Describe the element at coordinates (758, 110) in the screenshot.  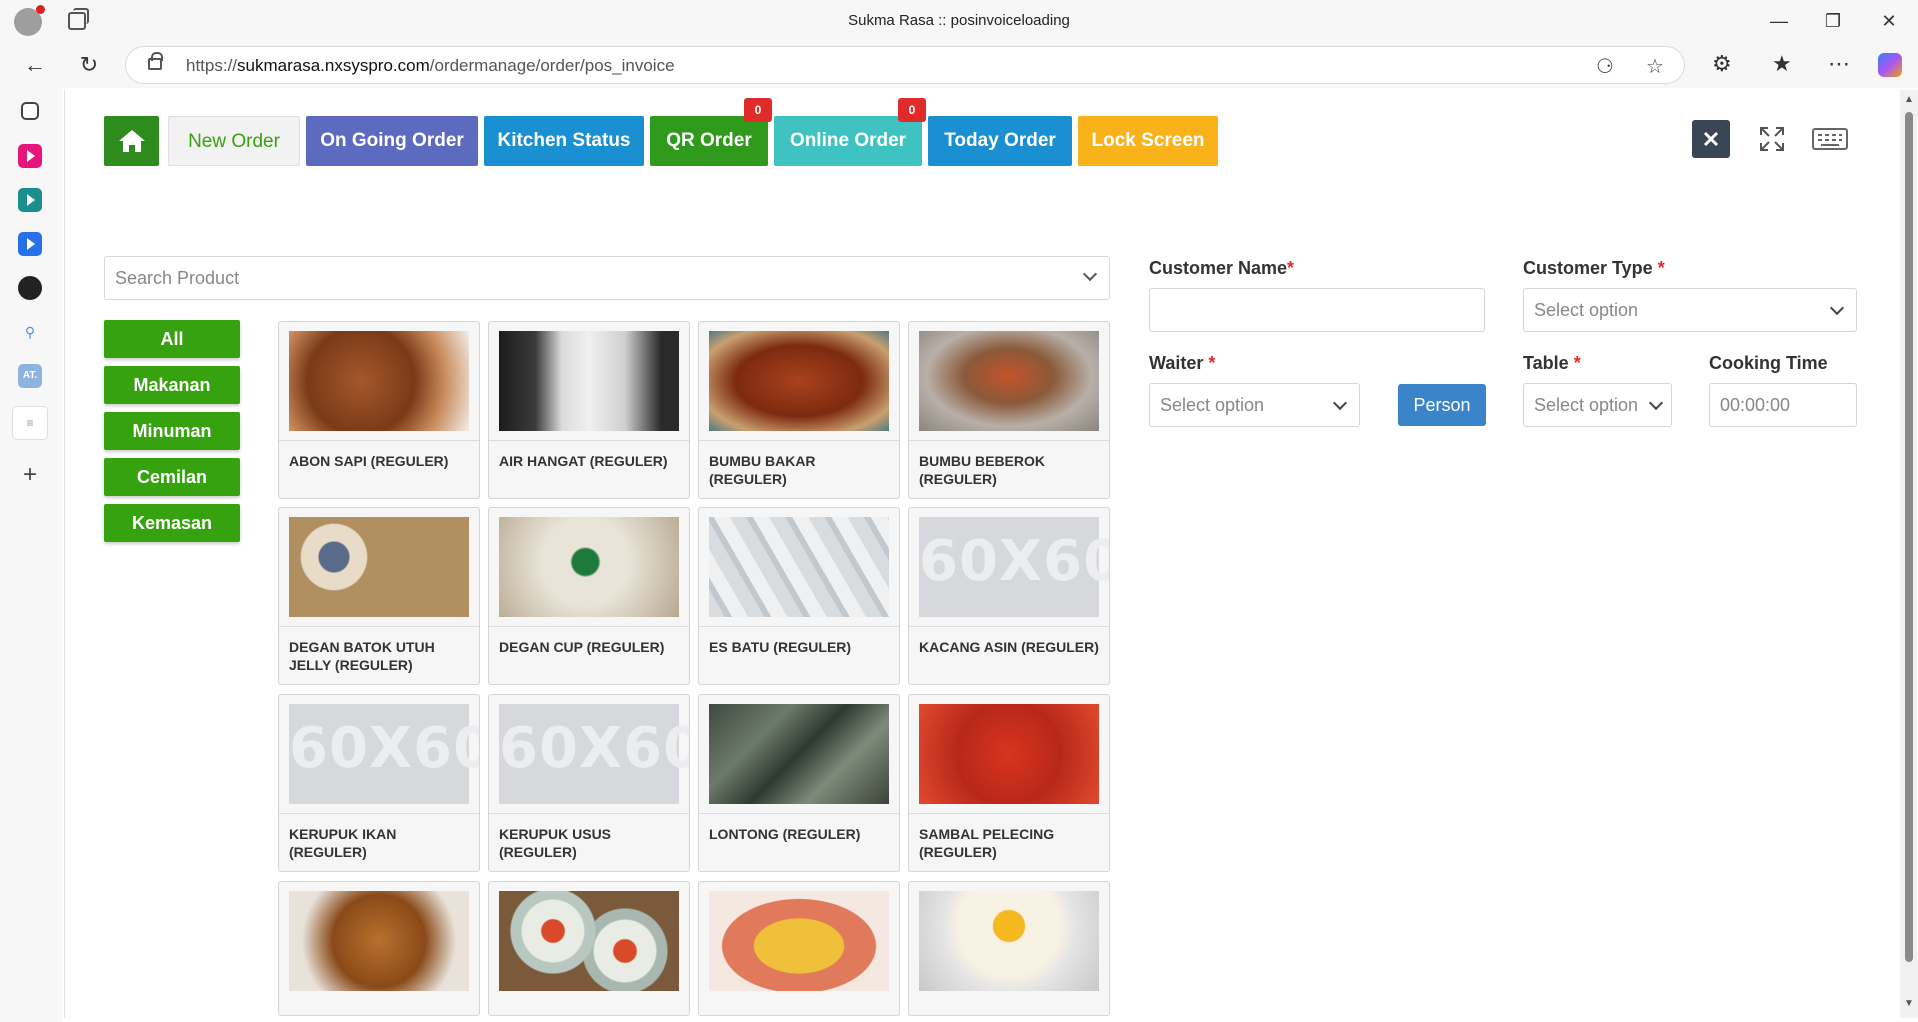
I see `qr-order-badge: 0` at that location.